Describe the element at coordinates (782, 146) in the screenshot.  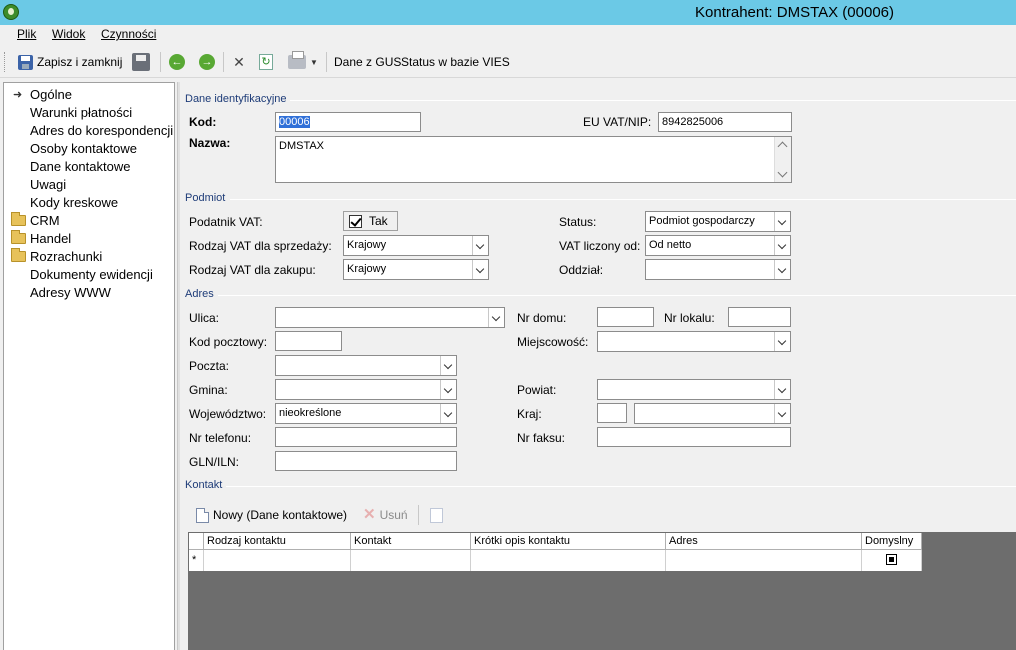
I see `scroll-up-icon` at that location.